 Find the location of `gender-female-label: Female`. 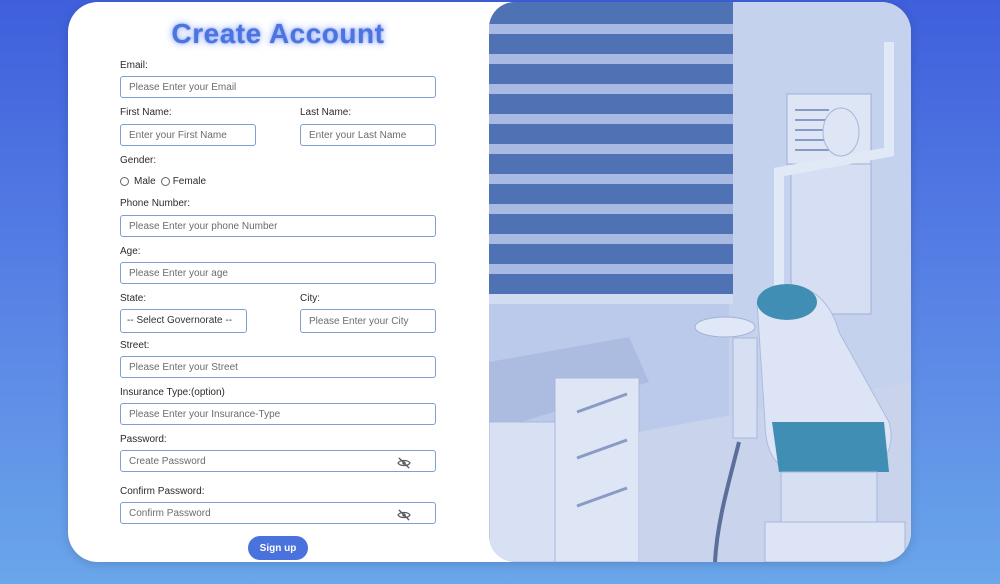

gender-female-label: Female is located at coordinates (189, 181).